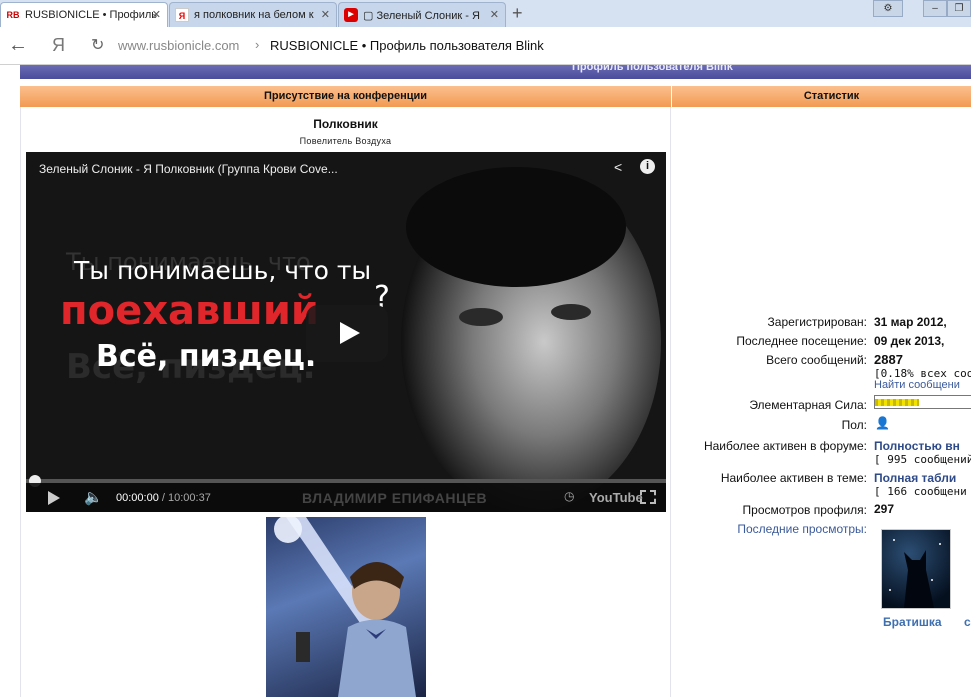 This screenshot has width=971, height=697. What do you see at coordinates (345, 124) in the screenshot?
I see `user-rank: Полковник` at bounding box center [345, 124].